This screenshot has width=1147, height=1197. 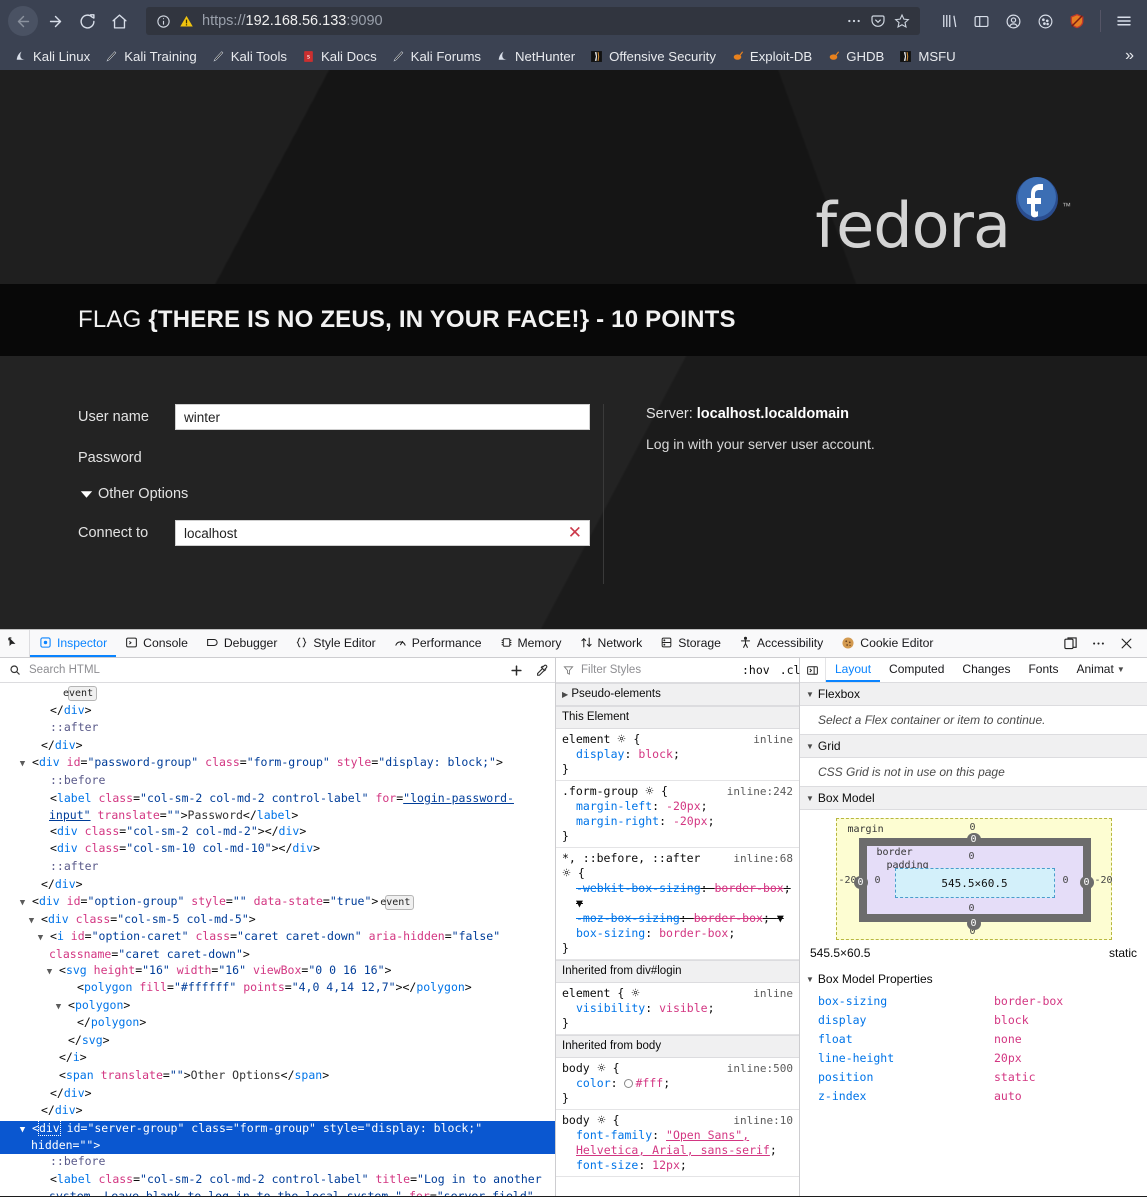 I want to click on color-swatch, so click(x=629, y=1083).